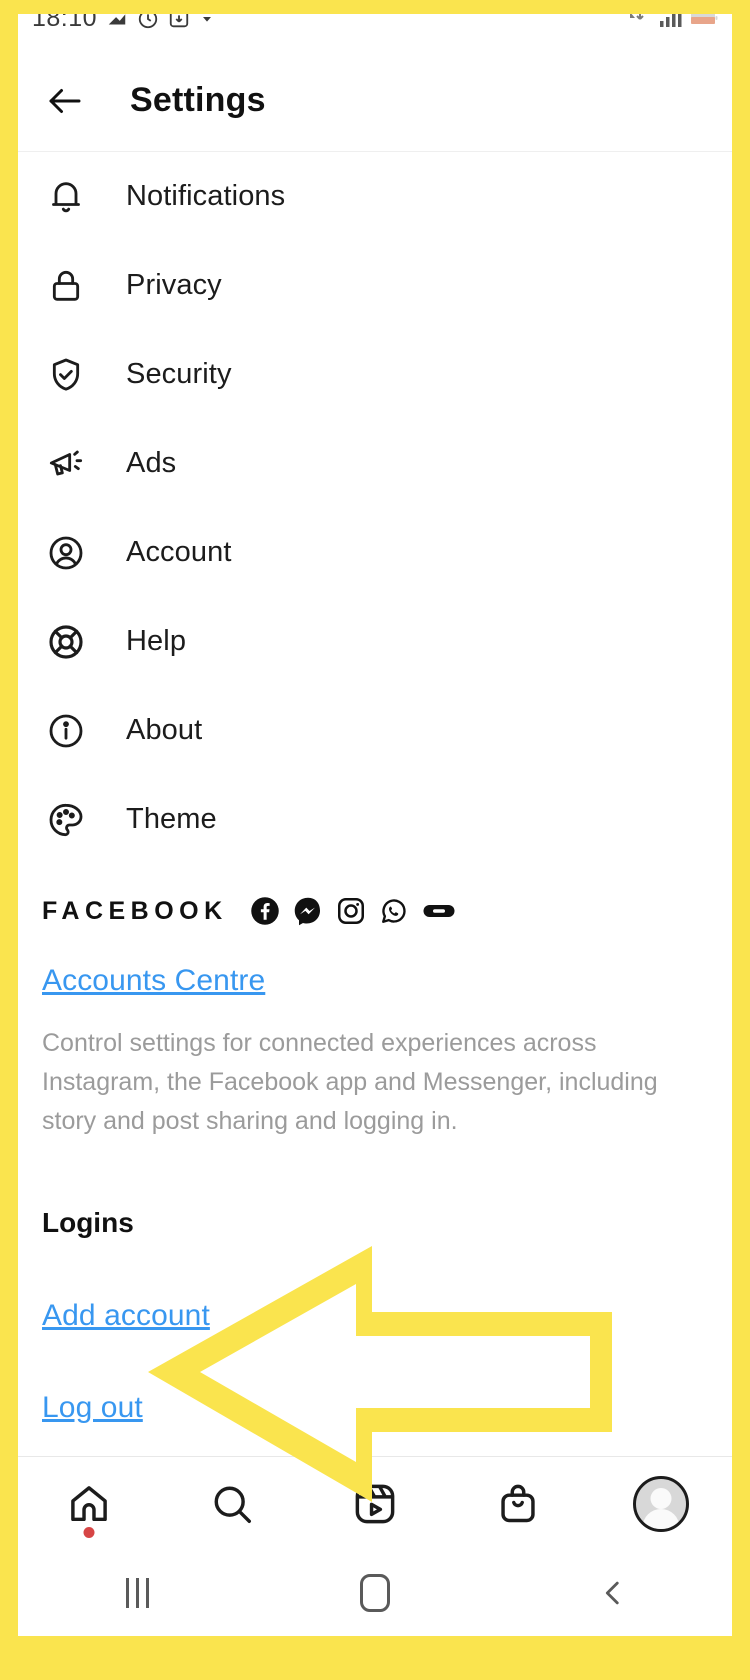 The image size is (750, 1680). I want to click on home-icon, so click(89, 1503).